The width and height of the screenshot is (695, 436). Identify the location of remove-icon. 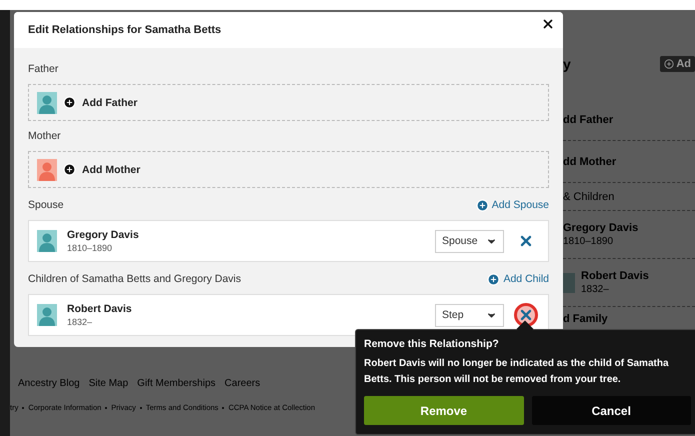
(526, 315).